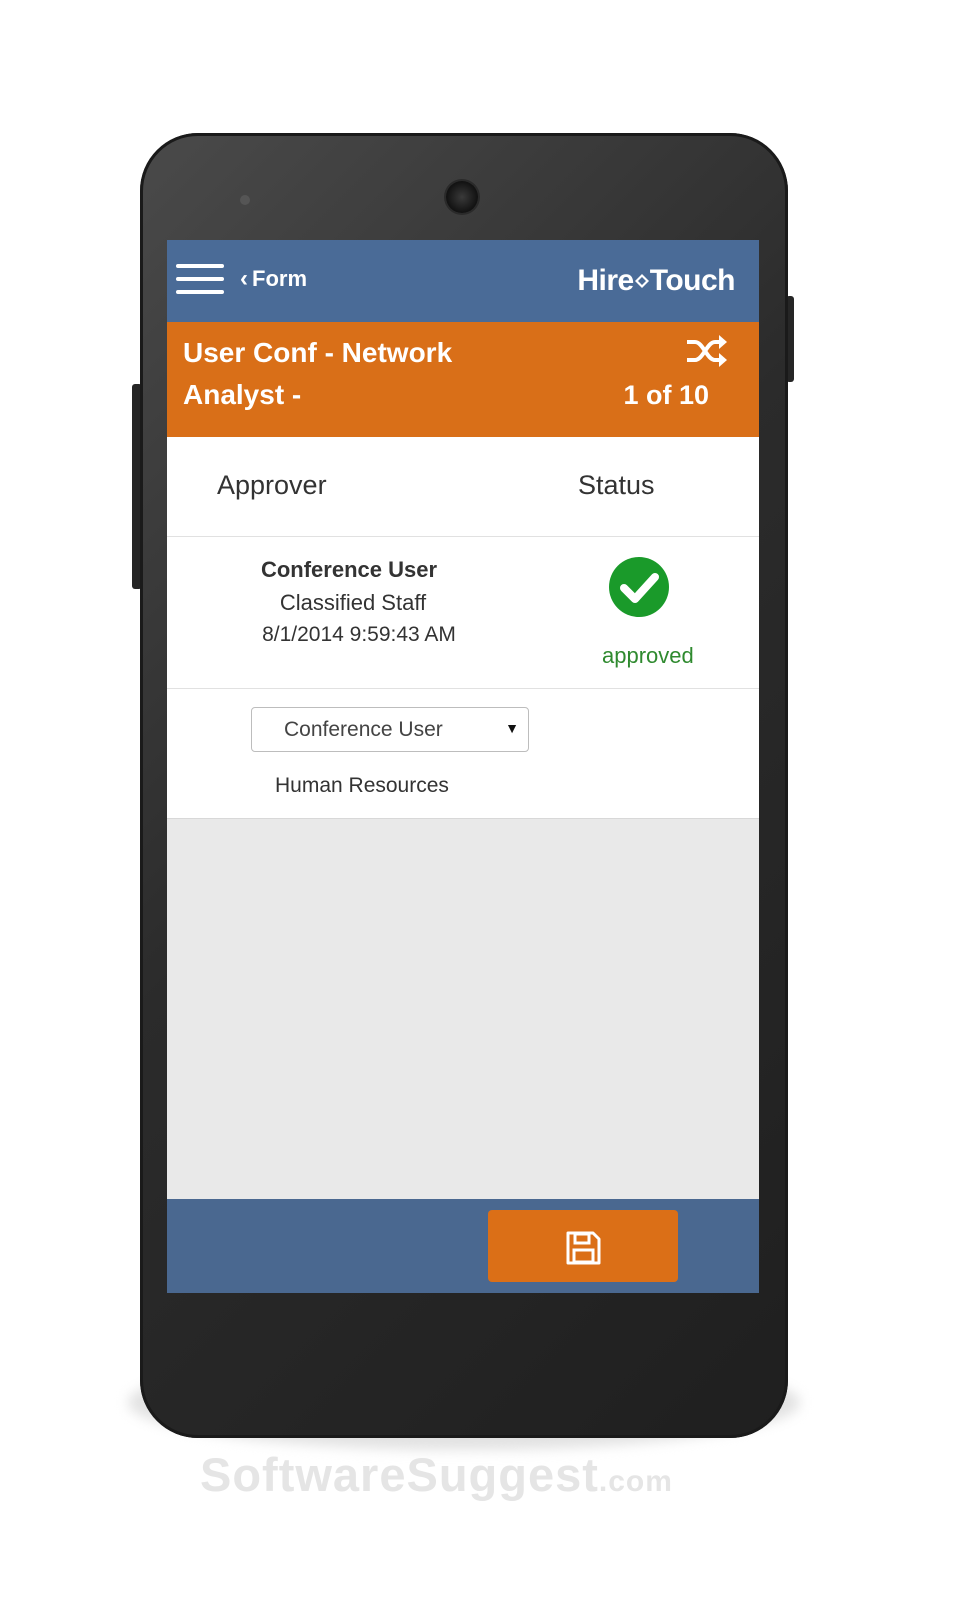 This screenshot has height=1623, width=960. I want to click on approver-select: Conference User ▼, so click(390, 729).